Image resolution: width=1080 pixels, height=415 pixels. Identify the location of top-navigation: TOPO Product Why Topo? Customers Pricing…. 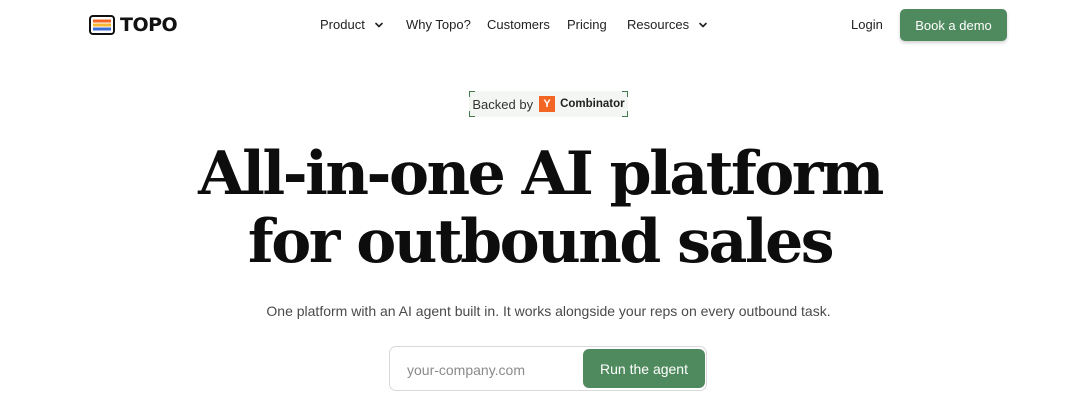
(540, 25).